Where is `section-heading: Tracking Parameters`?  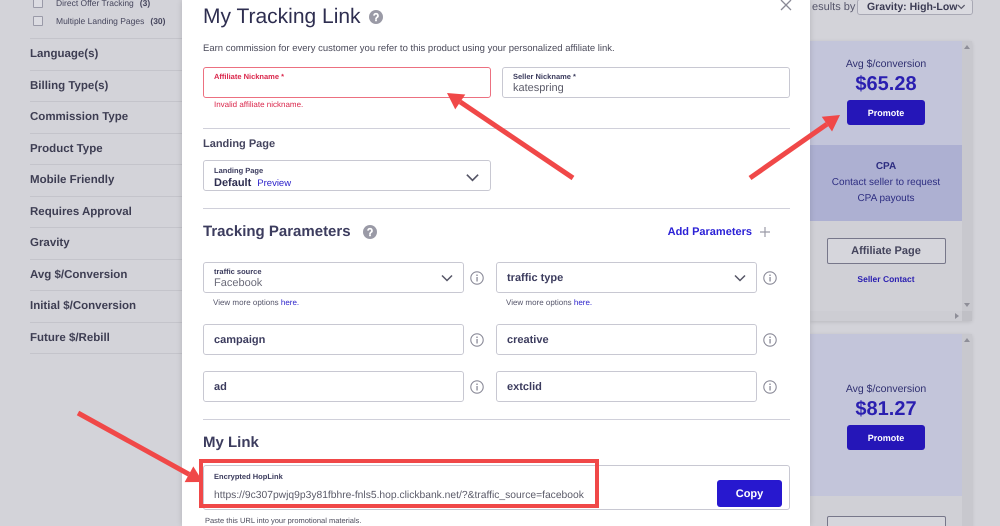 section-heading: Tracking Parameters is located at coordinates (277, 232).